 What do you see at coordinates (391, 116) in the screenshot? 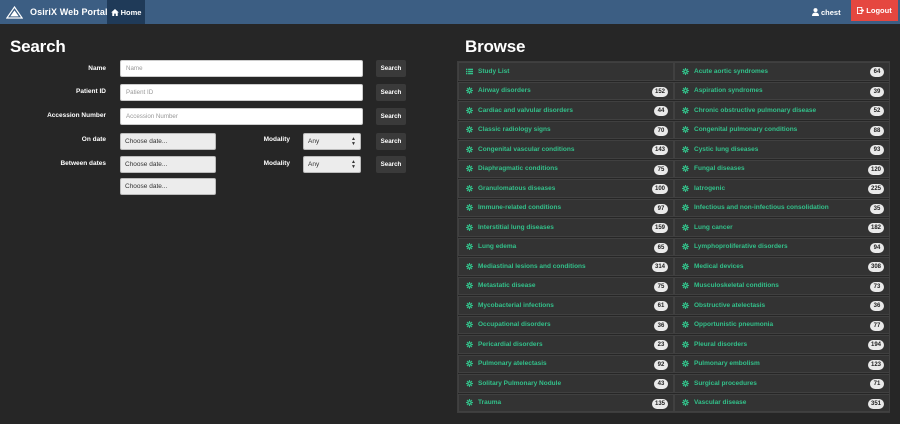
I see `search-accession-button: Search` at bounding box center [391, 116].